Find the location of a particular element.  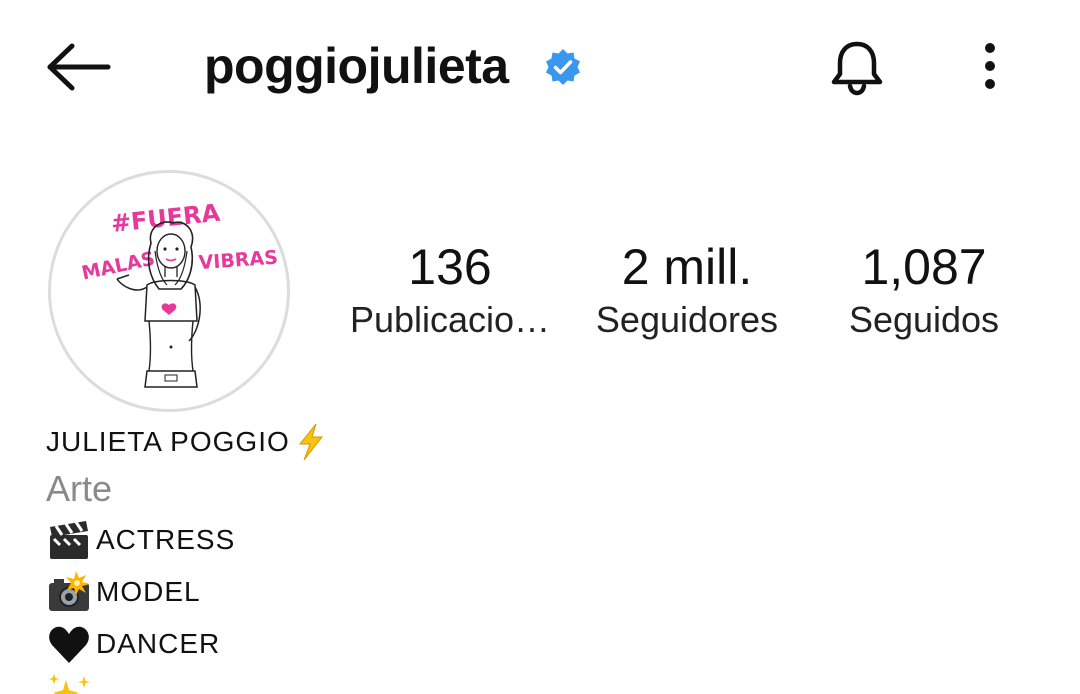

bio-line-text: MODEL is located at coordinates (148, 591).